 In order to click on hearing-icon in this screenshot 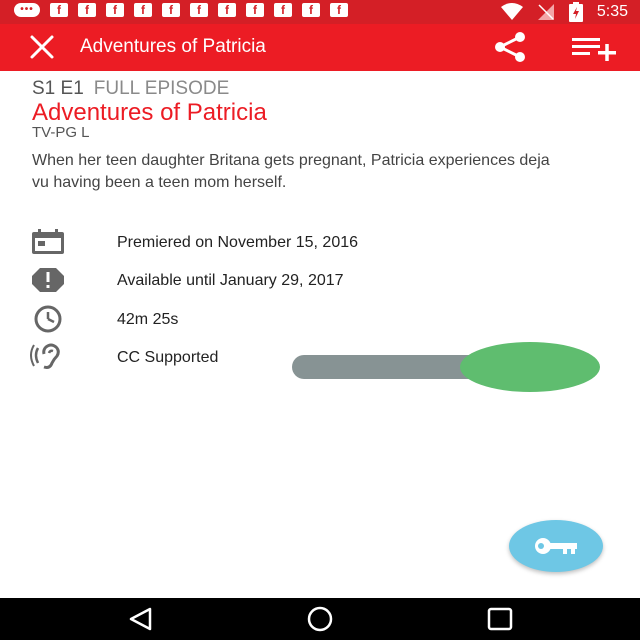, I will do `click(45, 356)`.